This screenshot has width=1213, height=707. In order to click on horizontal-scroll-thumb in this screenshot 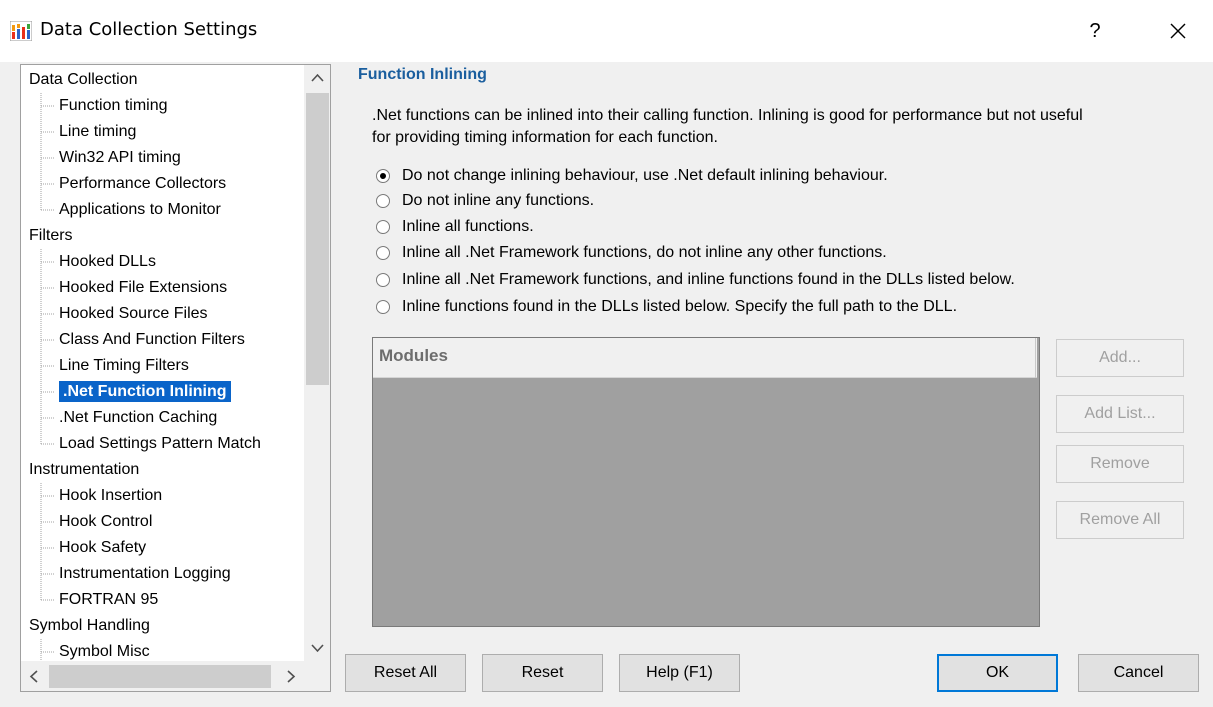, I will do `click(160, 676)`.